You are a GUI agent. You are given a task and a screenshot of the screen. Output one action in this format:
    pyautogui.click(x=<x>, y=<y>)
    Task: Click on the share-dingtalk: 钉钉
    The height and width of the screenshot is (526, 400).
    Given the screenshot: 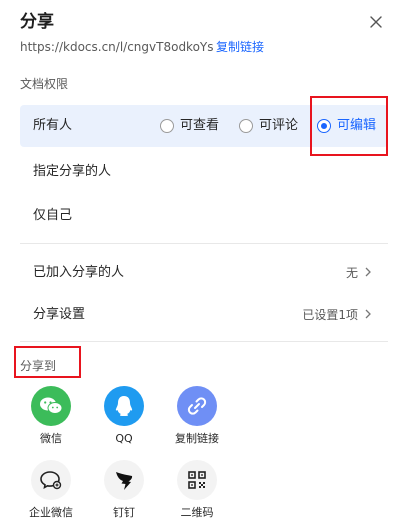 What is the action you would take?
    pyautogui.click(x=124, y=490)
    